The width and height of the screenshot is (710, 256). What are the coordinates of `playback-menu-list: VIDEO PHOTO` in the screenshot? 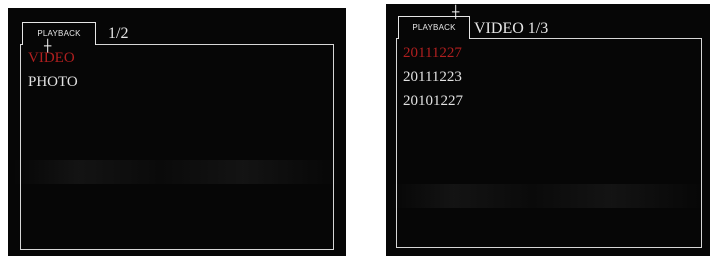 It's located at (53, 70).